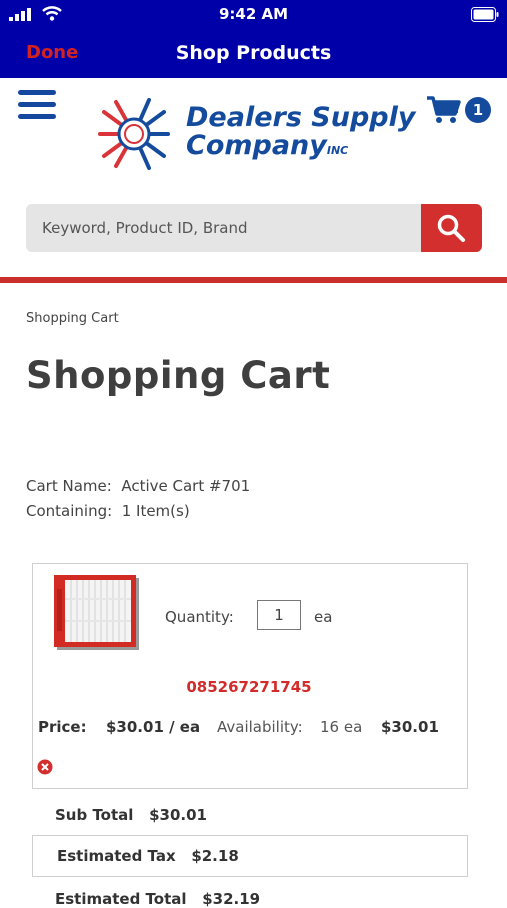 This screenshot has width=507, height=908. What do you see at coordinates (249, 687) in the screenshot?
I see `product-part-number-link: 085267271745` at bounding box center [249, 687].